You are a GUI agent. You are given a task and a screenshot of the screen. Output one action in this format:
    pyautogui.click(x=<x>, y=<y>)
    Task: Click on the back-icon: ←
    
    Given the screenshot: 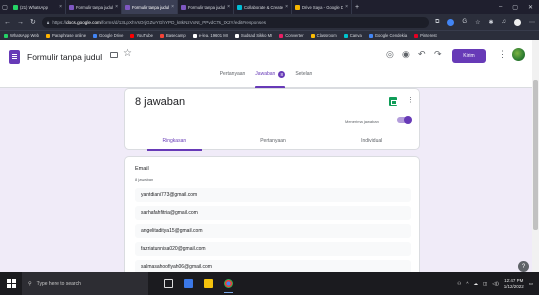 What is the action you would take?
    pyautogui.click(x=7, y=22)
    